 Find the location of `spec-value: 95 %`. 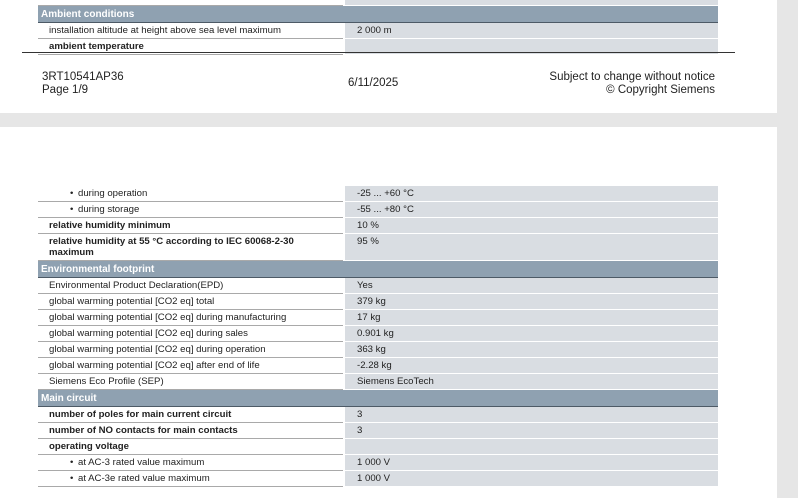

spec-value: 95 % is located at coordinates (531, 247).